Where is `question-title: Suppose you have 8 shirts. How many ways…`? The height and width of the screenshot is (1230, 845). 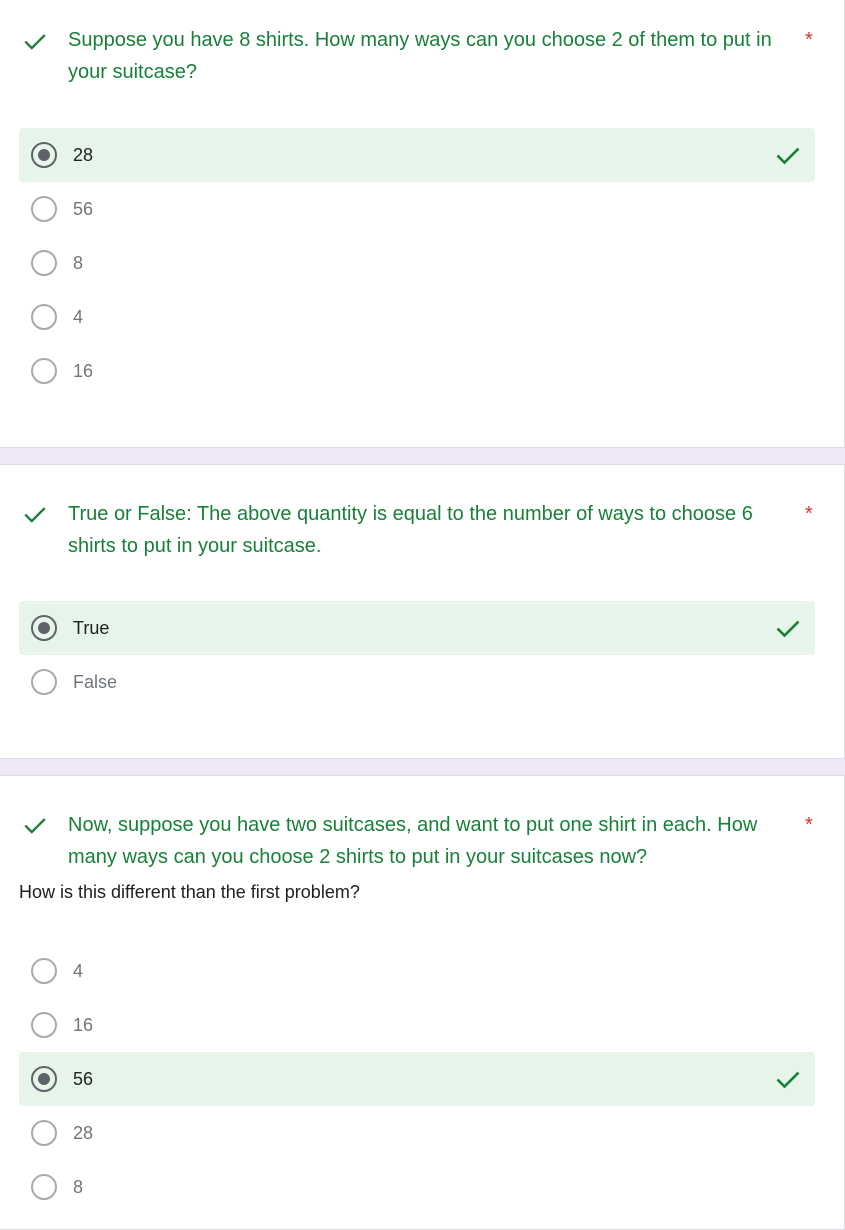
question-title: Suppose you have 8 shirts. How many ways… is located at coordinates (420, 56).